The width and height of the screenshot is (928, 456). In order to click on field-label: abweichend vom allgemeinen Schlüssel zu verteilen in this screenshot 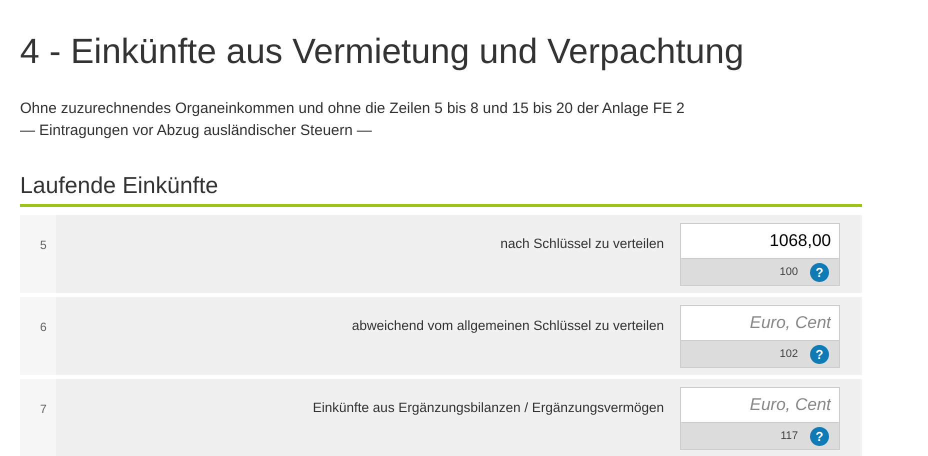, I will do `click(508, 326)`.